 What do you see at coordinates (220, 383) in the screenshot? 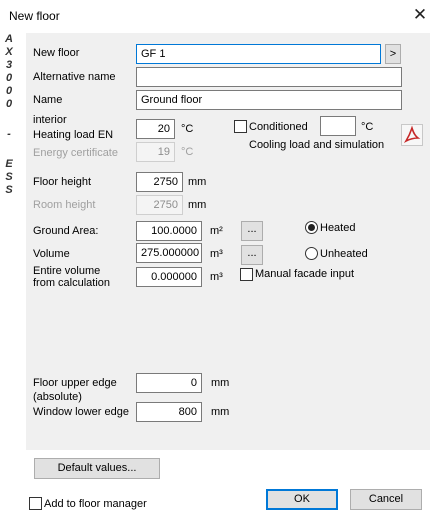
I see `floor-upper-edge-unit: mm` at bounding box center [220, 383].